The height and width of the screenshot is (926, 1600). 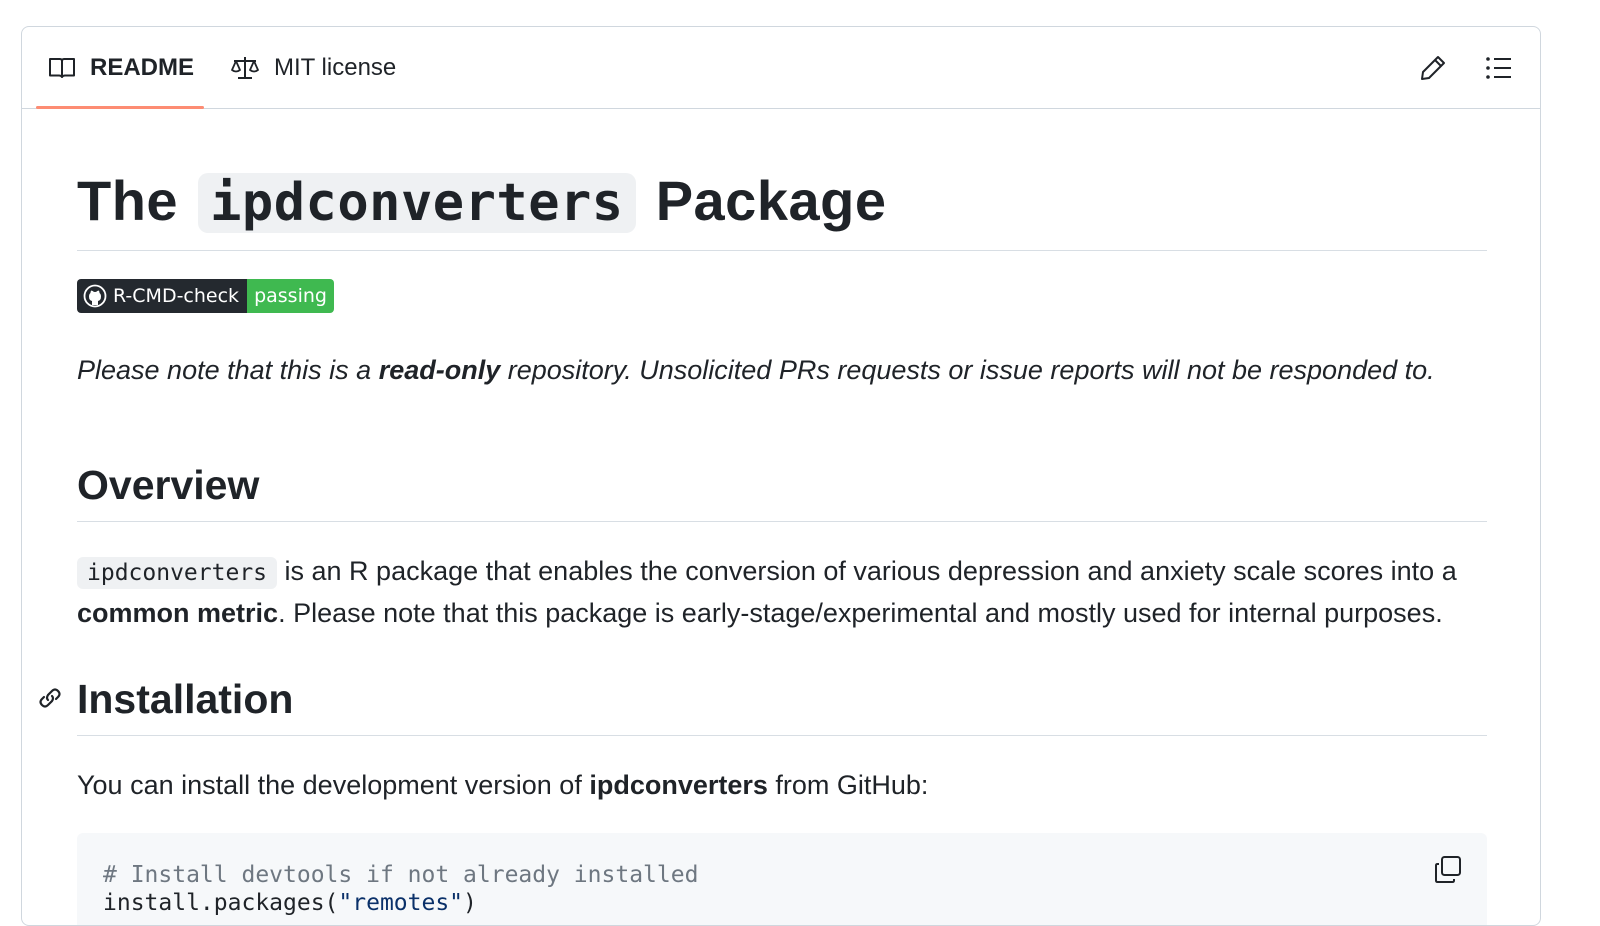 What do you see at coordinates (95, 296) in the screenshot?
I see `github-icon` at bounding box center [95, 296].